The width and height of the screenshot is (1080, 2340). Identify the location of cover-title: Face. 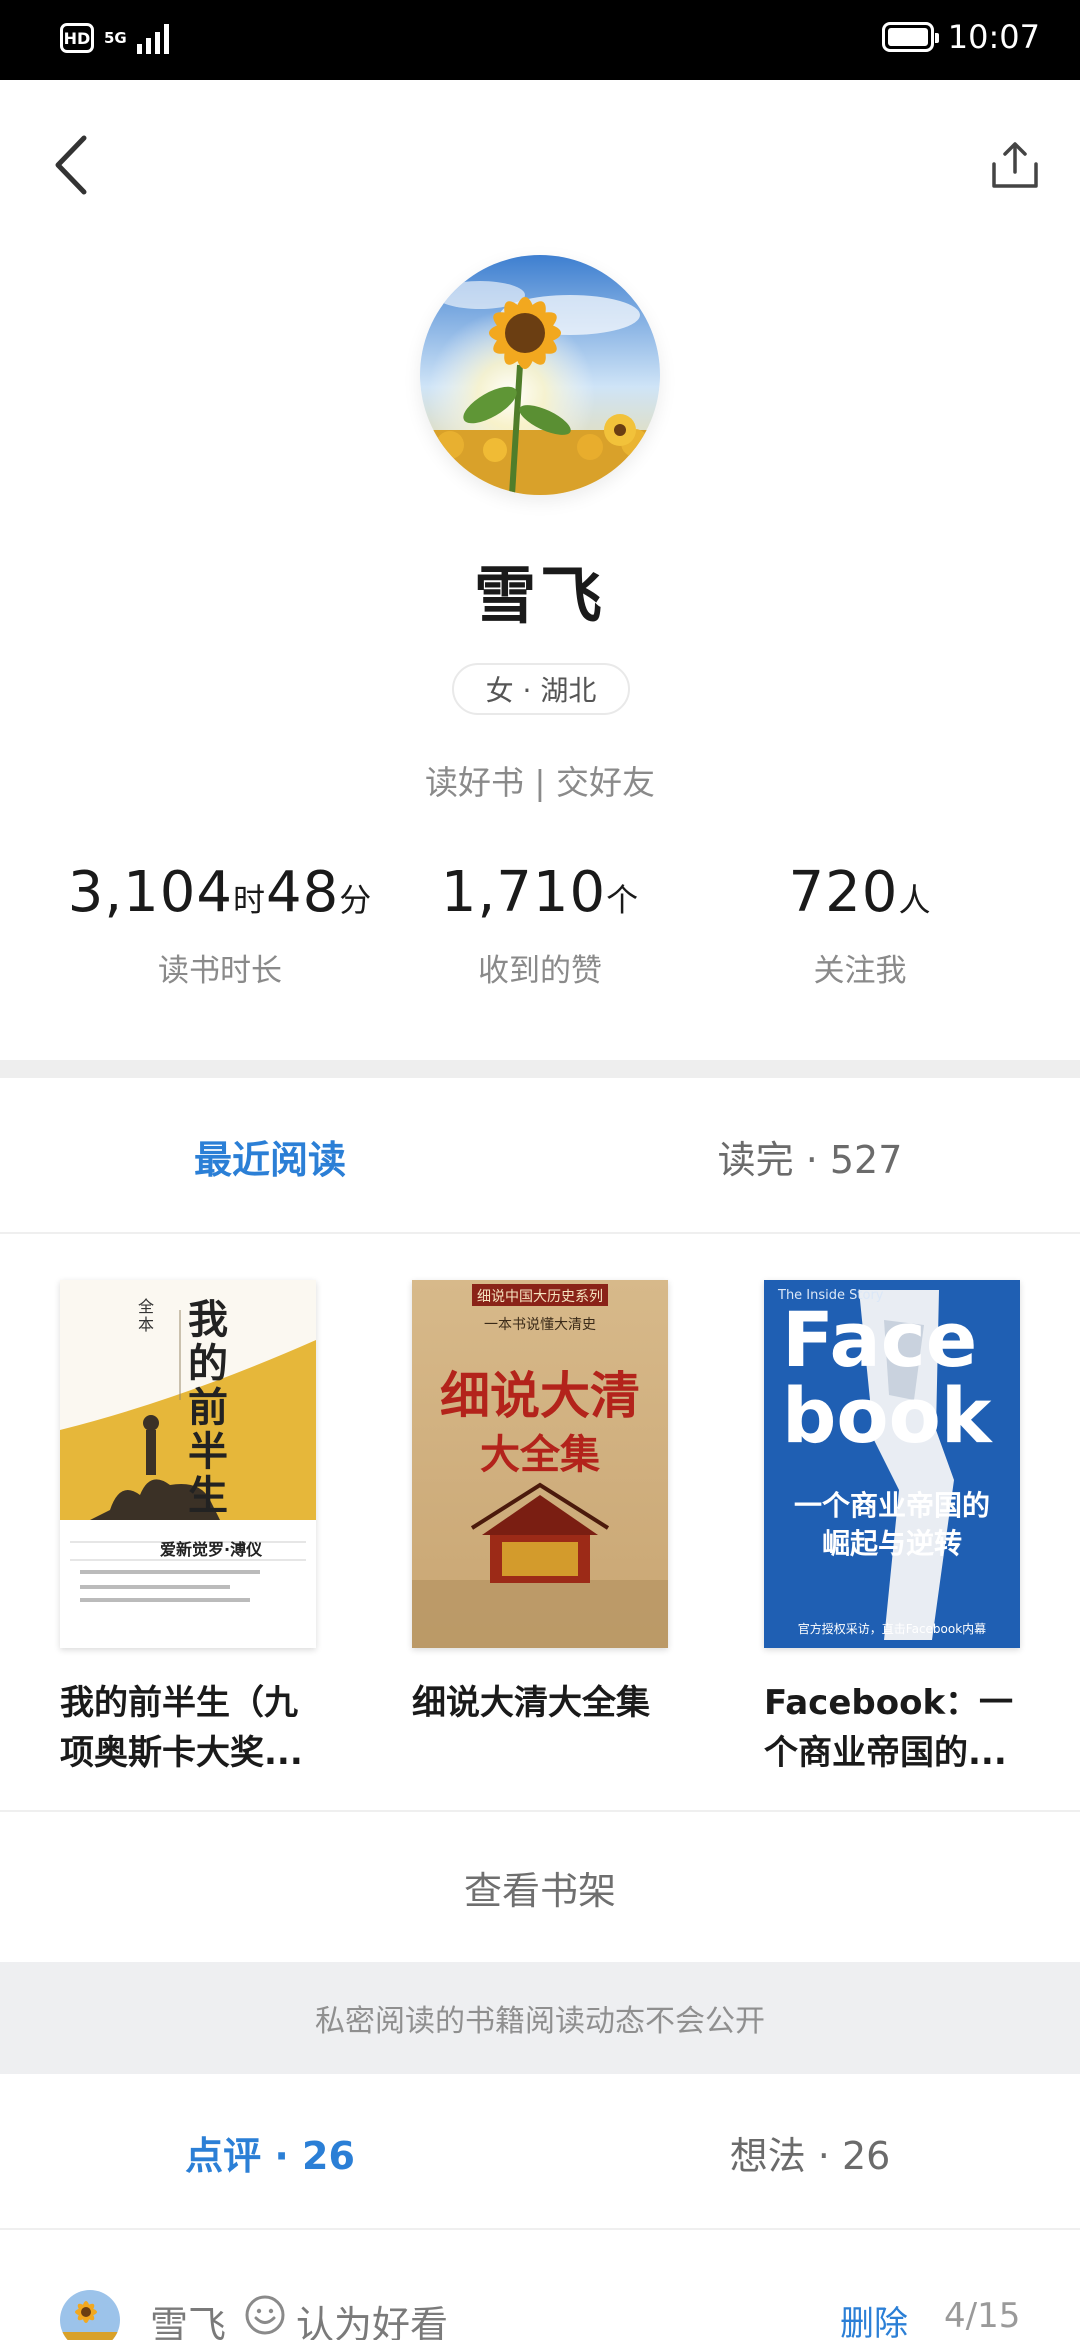
(880, 1339).